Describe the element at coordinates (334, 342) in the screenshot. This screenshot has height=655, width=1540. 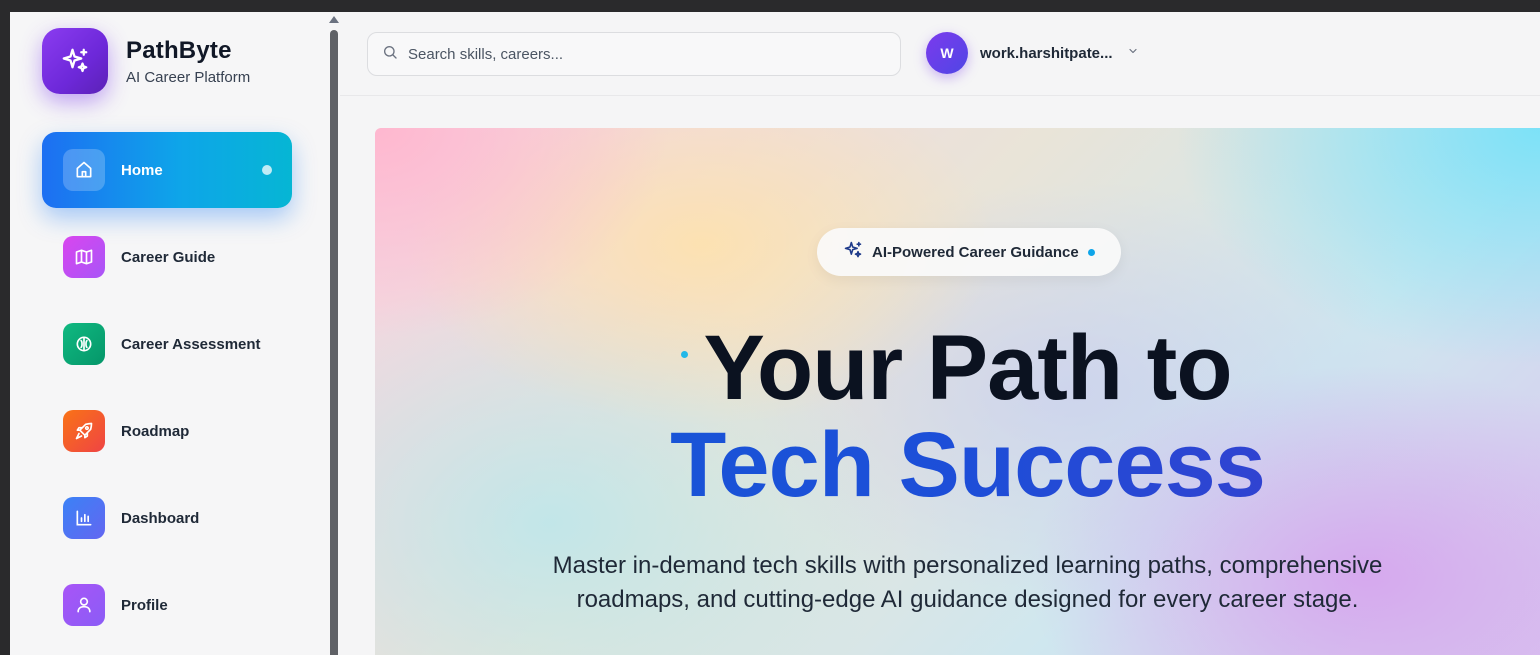
I see `scrollbar-thumb` at that location.